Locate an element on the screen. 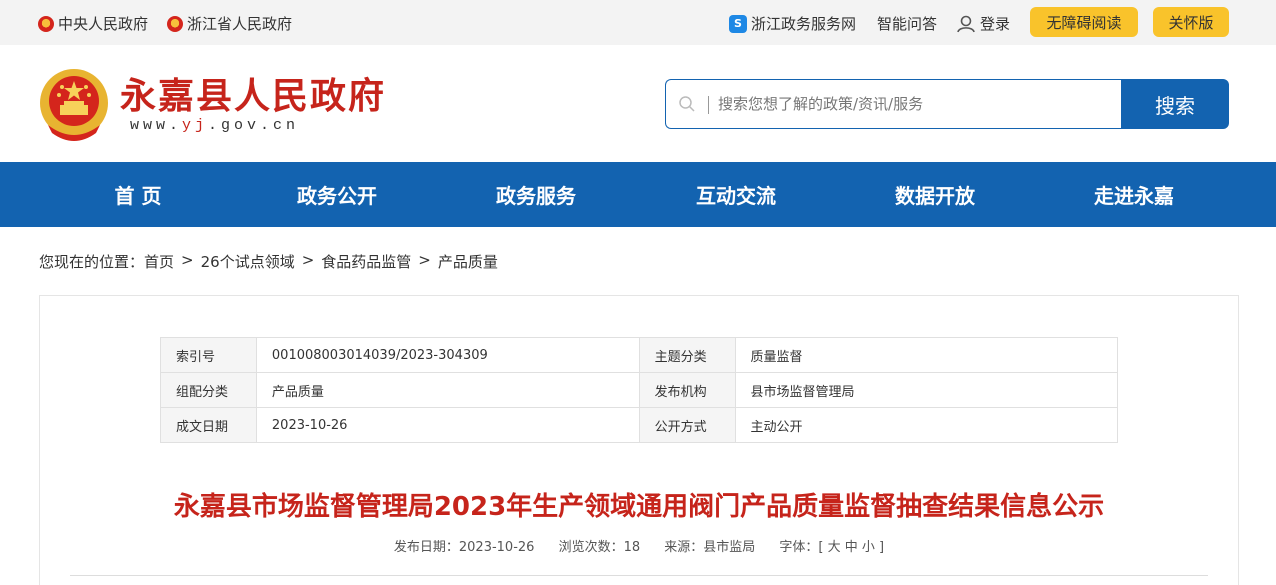 The height and width of the screenshot is (585, 1276). meta-key: 成文日期 is located at coordinates (208, 425).